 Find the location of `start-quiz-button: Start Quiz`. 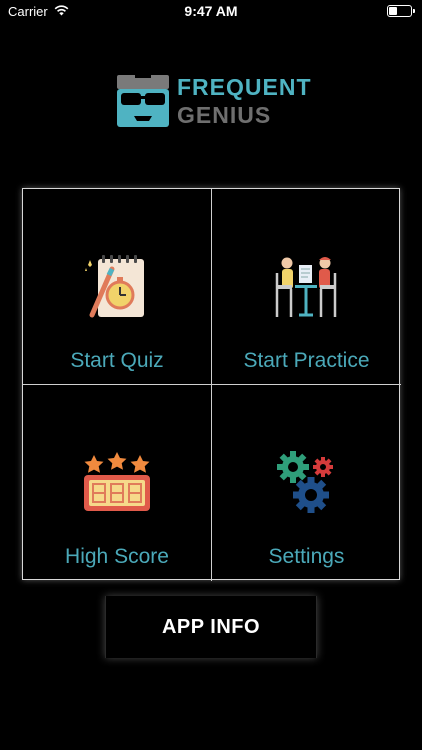

start-quiz-button: Start Quiz is located at coordinates (117, 287).